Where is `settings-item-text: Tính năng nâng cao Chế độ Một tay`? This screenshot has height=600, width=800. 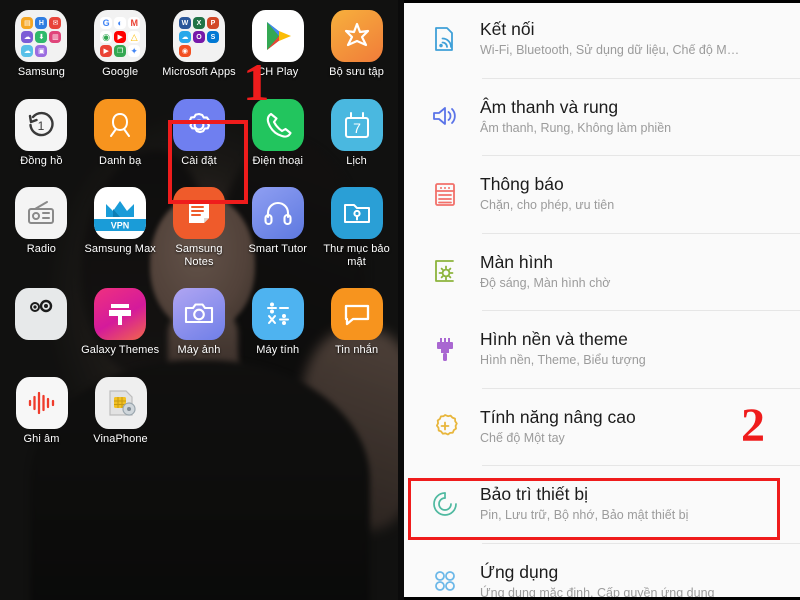 settings-item-text: Tính năng nâng cao Chế độ Một tay is located at coordinates (552, 426).